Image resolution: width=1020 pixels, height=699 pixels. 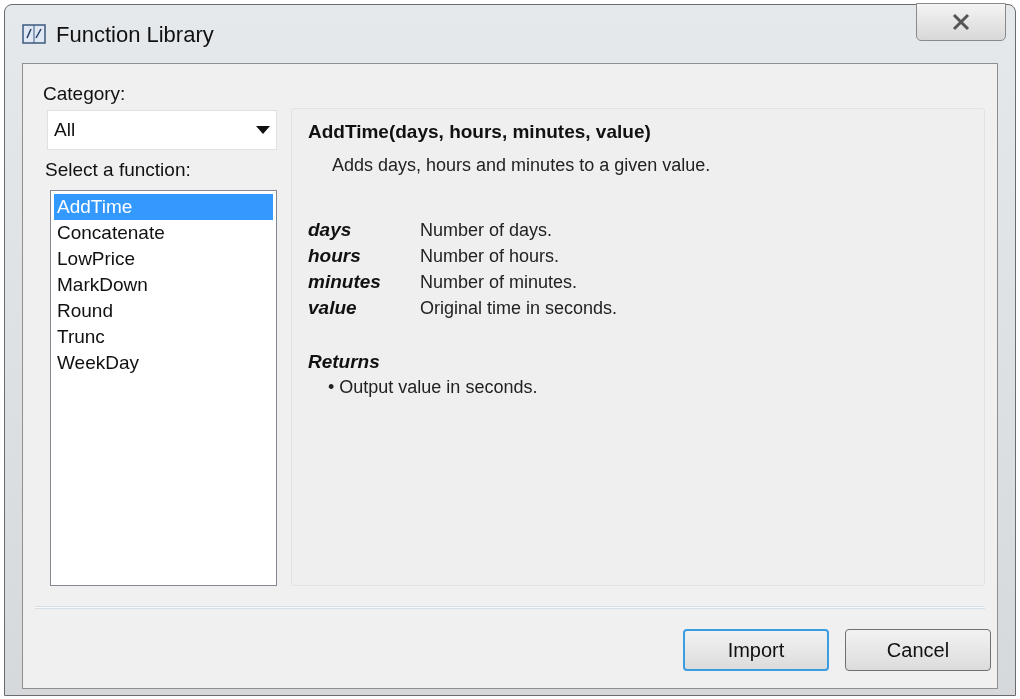 I want to click on parameter-name: minutes, so click(x=345, y=282).